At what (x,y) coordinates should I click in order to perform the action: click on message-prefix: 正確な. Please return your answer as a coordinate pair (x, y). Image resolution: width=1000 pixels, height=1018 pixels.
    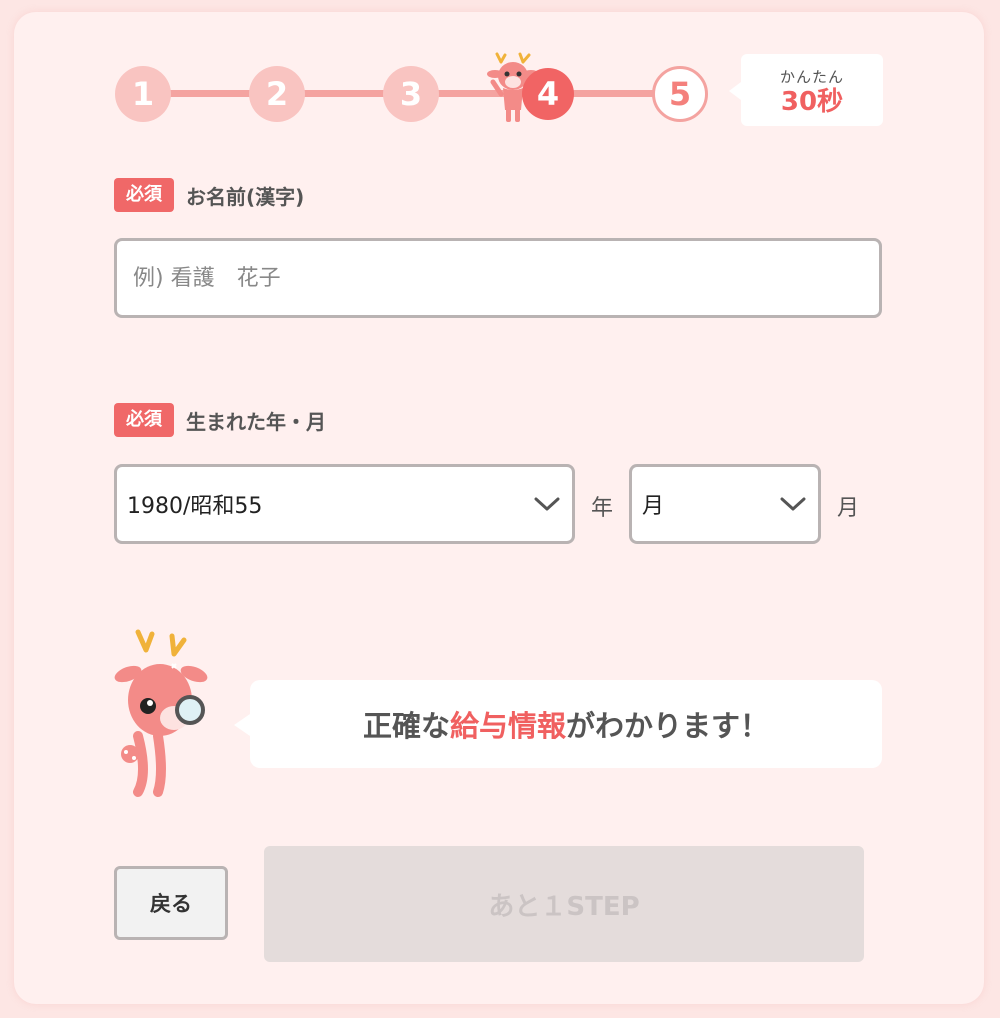
    Looking at the image, I should click on (406, 726).